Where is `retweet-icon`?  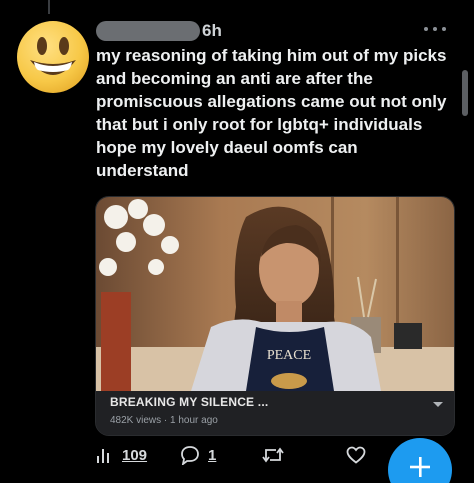 retweet-icon is located at coordinates (273, 455).